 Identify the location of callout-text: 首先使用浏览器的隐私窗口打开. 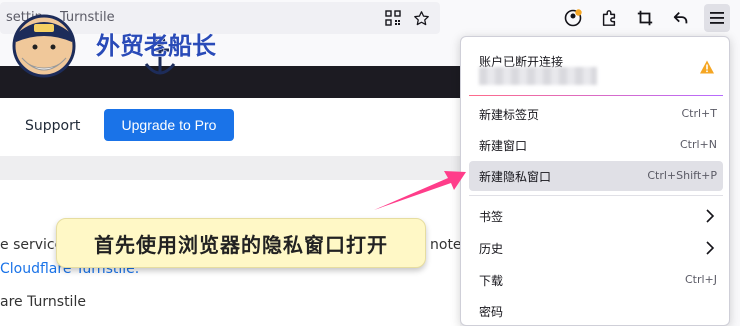
(241, 244).